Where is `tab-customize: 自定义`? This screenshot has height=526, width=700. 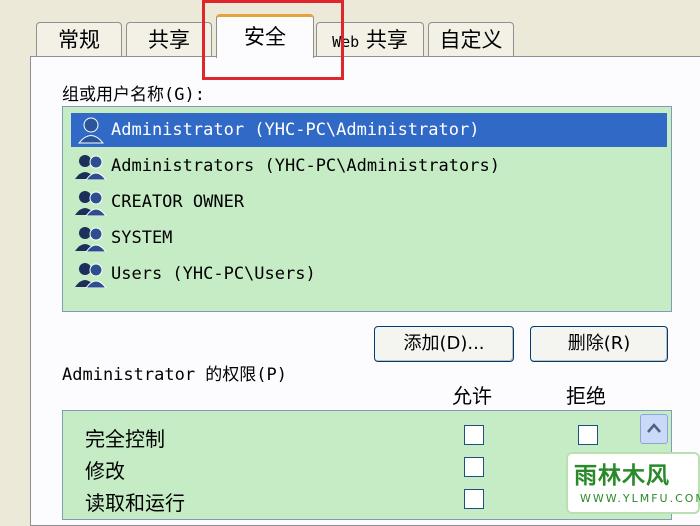
tab-customize: 自定义 is located at coordinates (471, 39).